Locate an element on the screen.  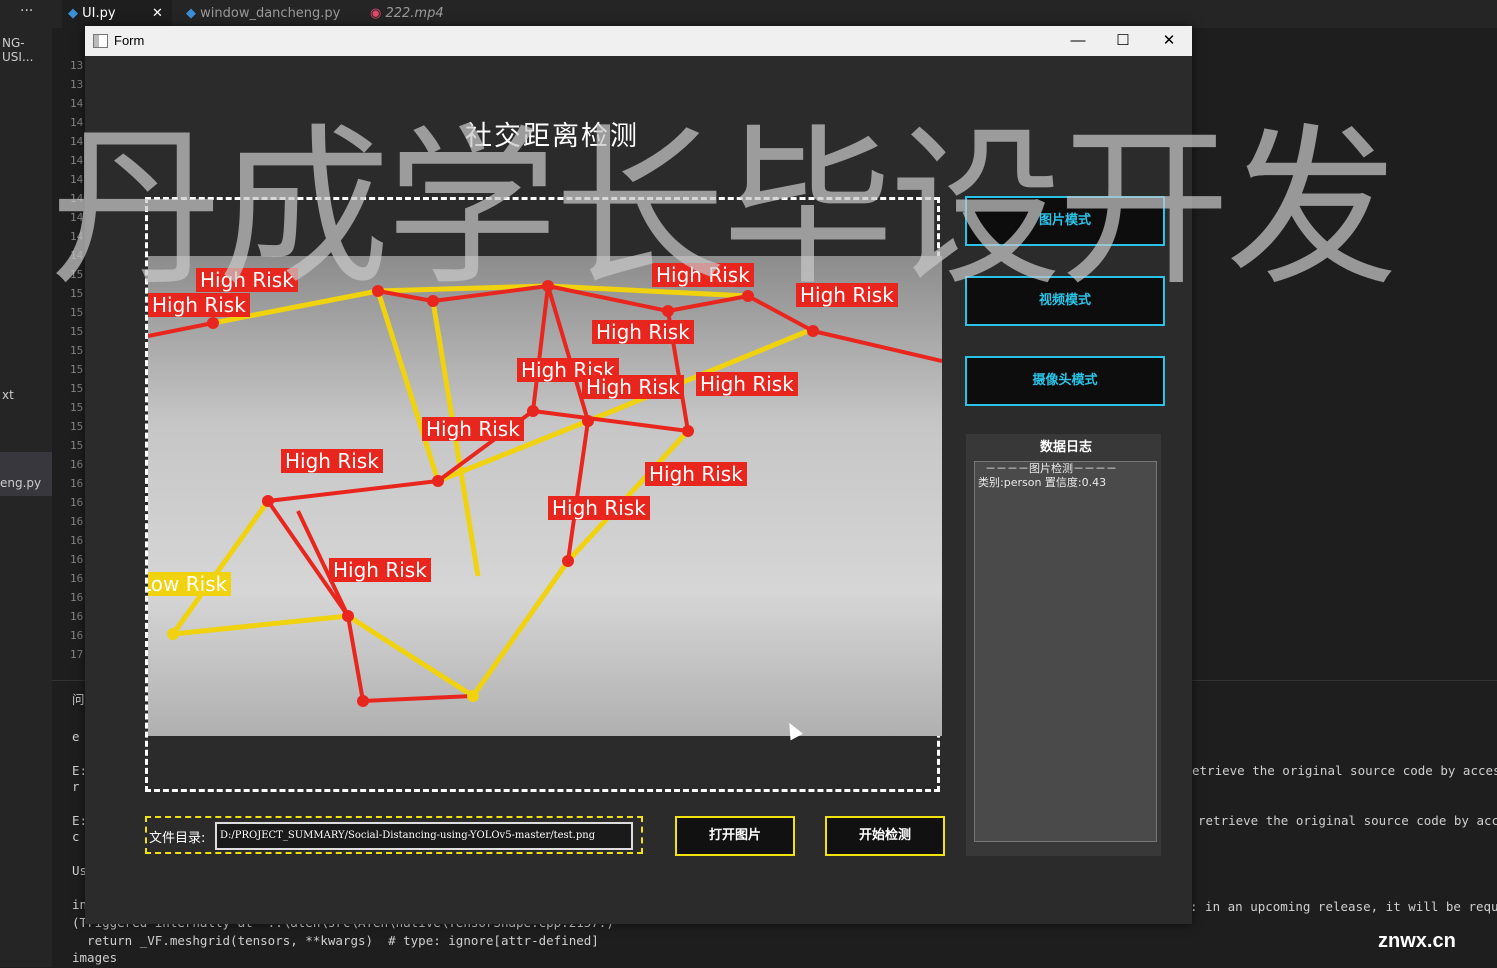
video-mode-button: 视频模式 is located at coordinates (1065, 301).